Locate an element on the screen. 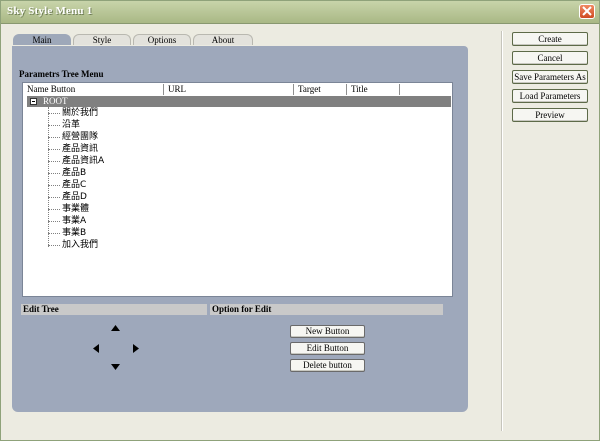 The width and height of the screenshot is (600, 441). vertical-divider is located at coordinates (502, 231).